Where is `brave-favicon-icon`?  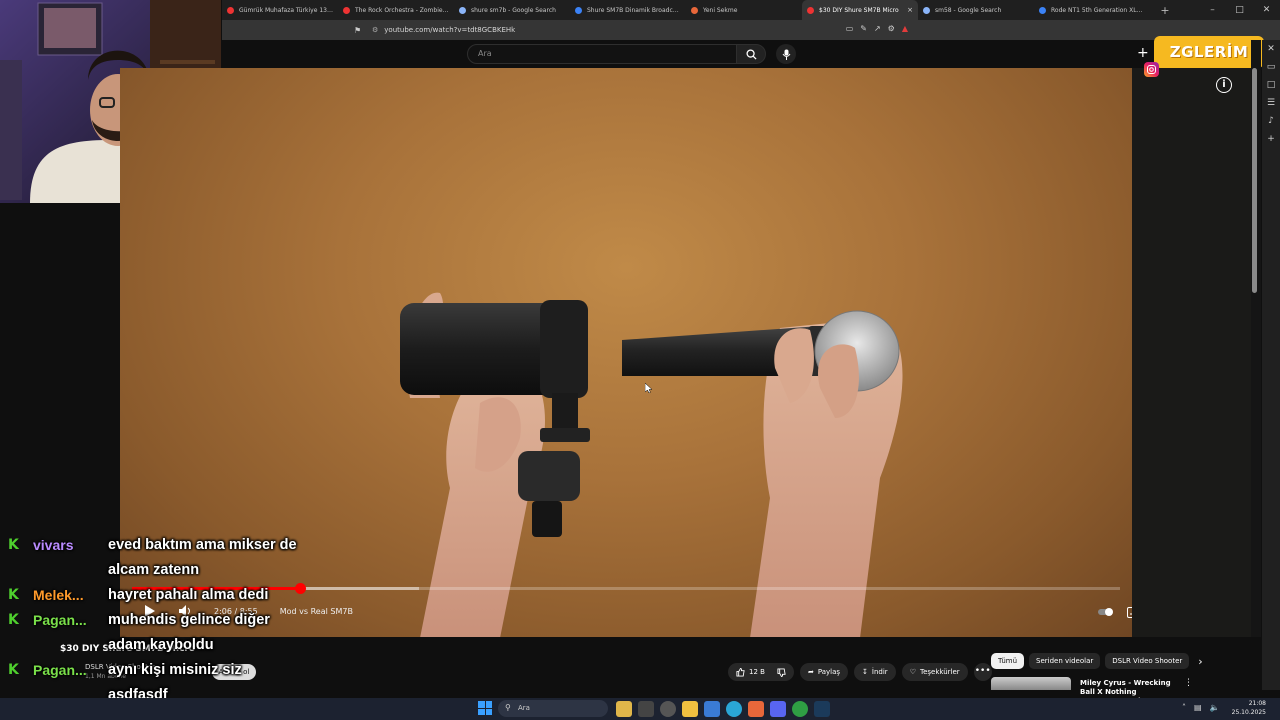
brave-favicon-icon is located at coordinates (694, 10).